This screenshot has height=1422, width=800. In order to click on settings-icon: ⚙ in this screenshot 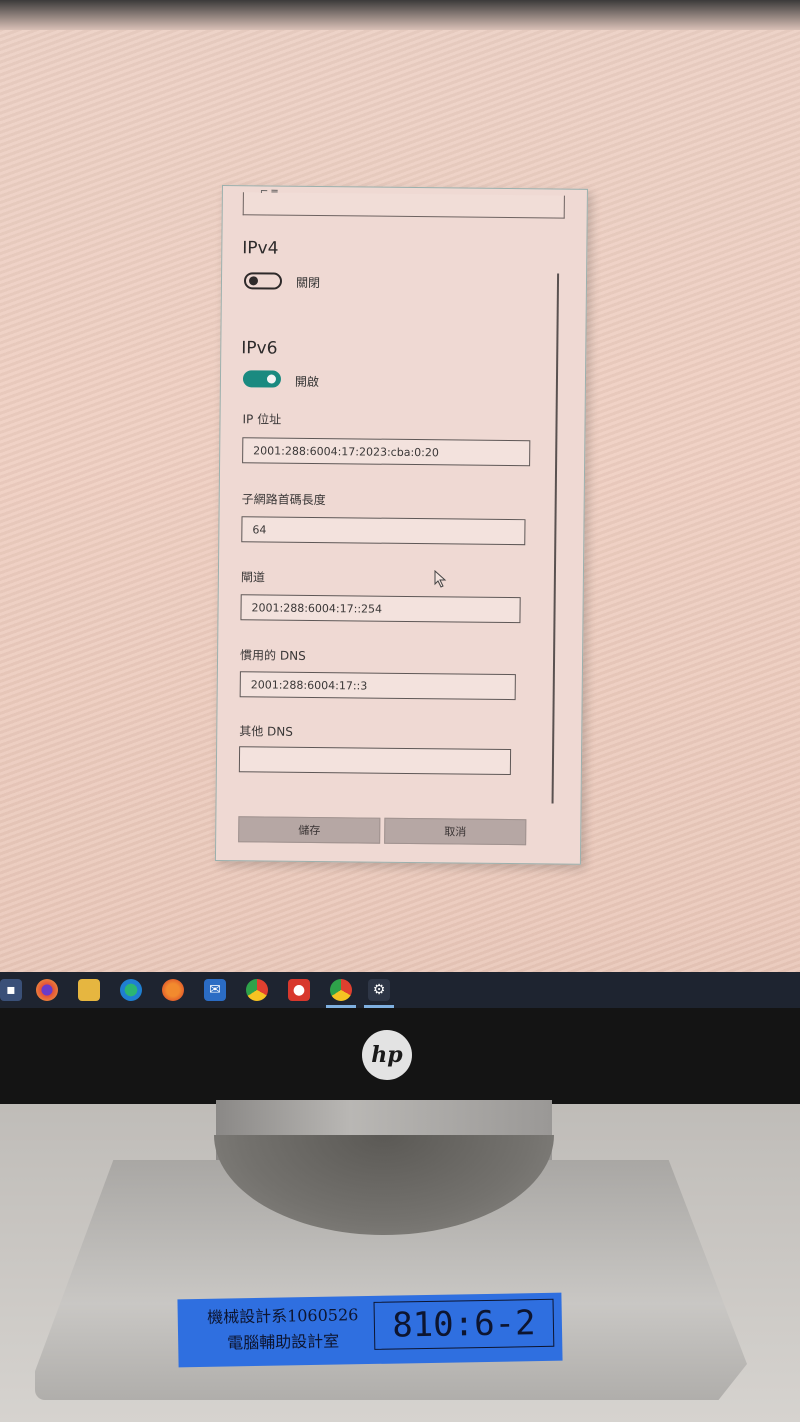, I will do `click(379, 990)`.